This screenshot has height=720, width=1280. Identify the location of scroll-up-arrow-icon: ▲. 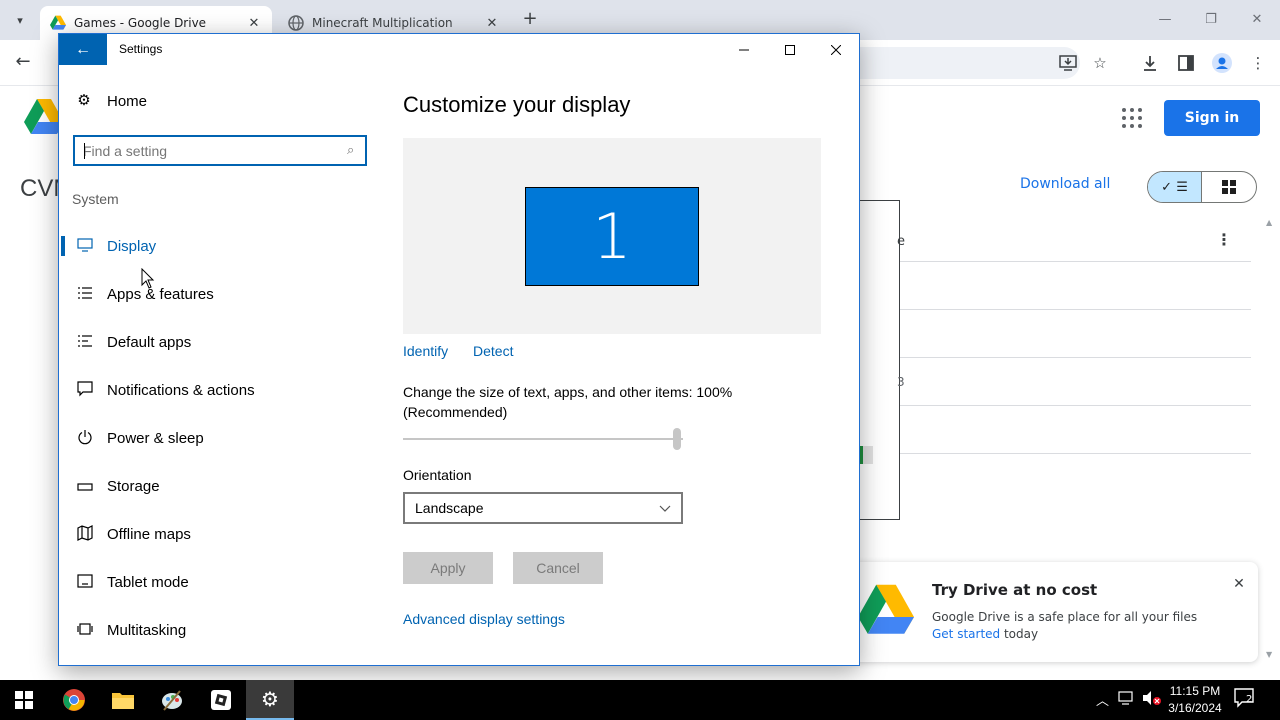
(1269, 222).